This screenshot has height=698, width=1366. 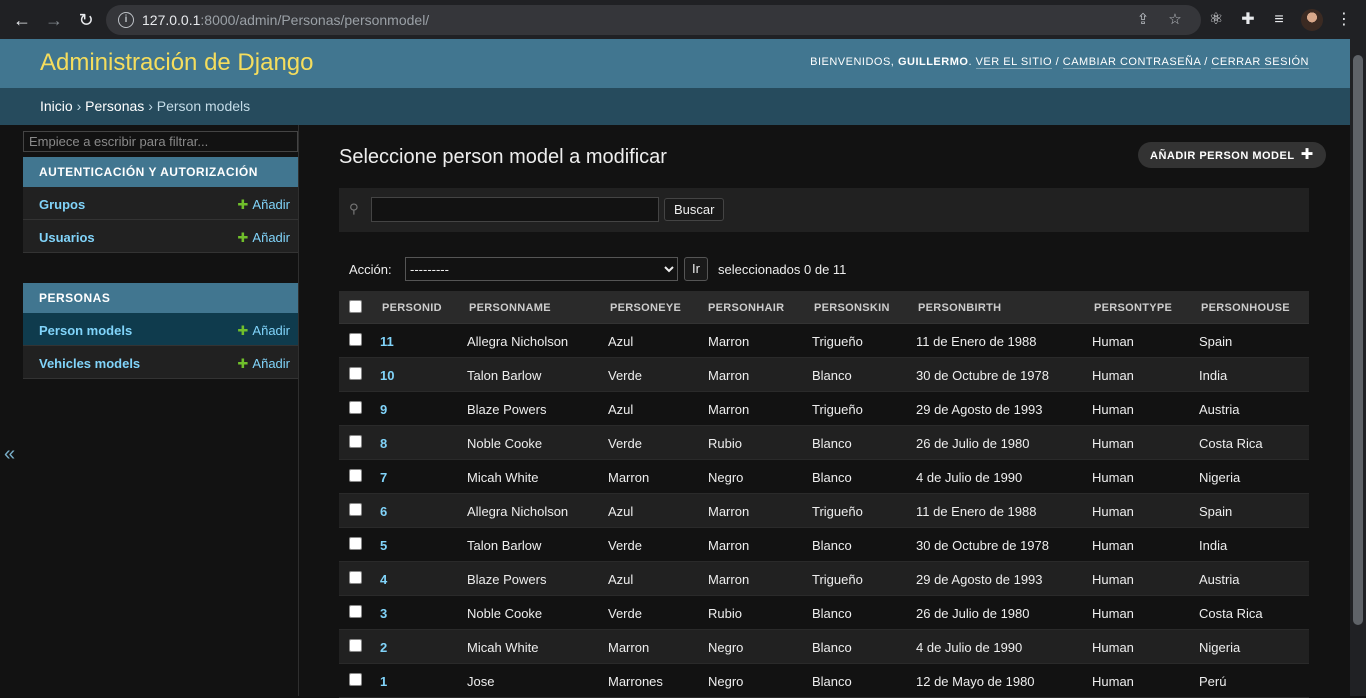 What do you see at coordinates (160, 329) in the screenshot?
I see `sidebar-item-person-models: Person models ✚ Añadir` at bounding box center [160, 329].